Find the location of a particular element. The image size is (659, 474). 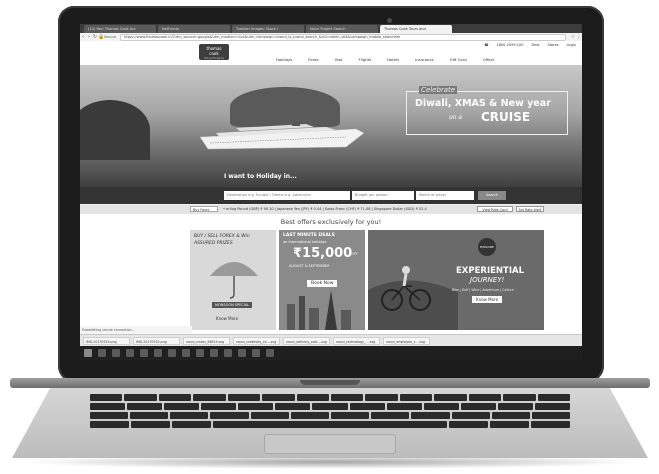

header-link-login: Login is located at coordinates (571, 45).